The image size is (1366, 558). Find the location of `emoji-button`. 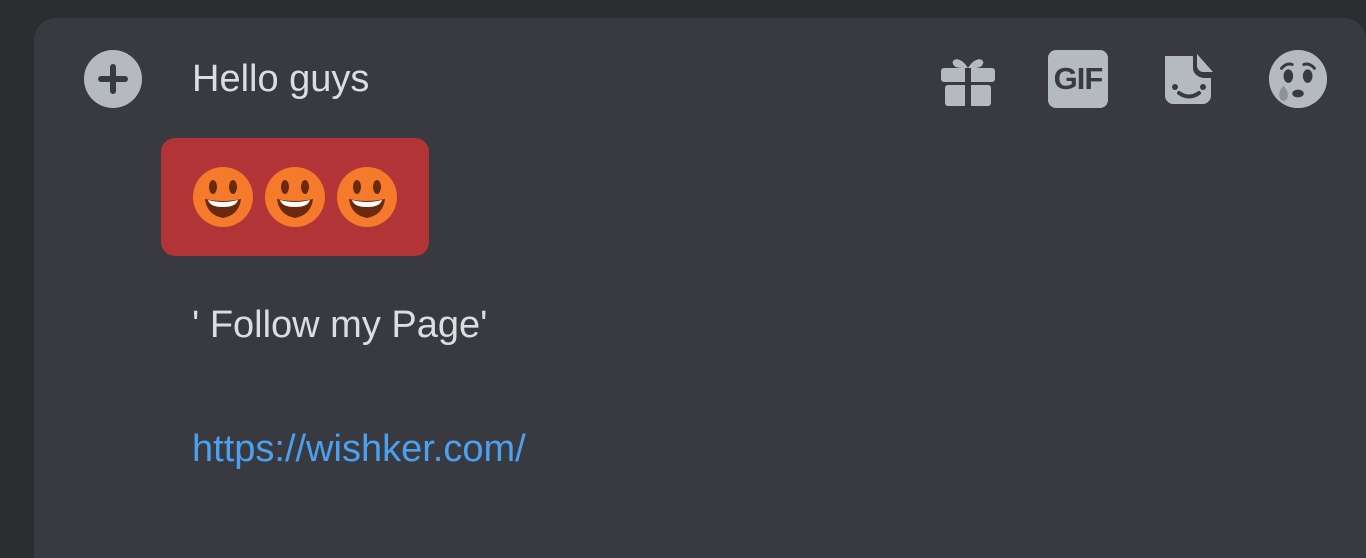

emoji-button is located at coordinates (1298, 79).